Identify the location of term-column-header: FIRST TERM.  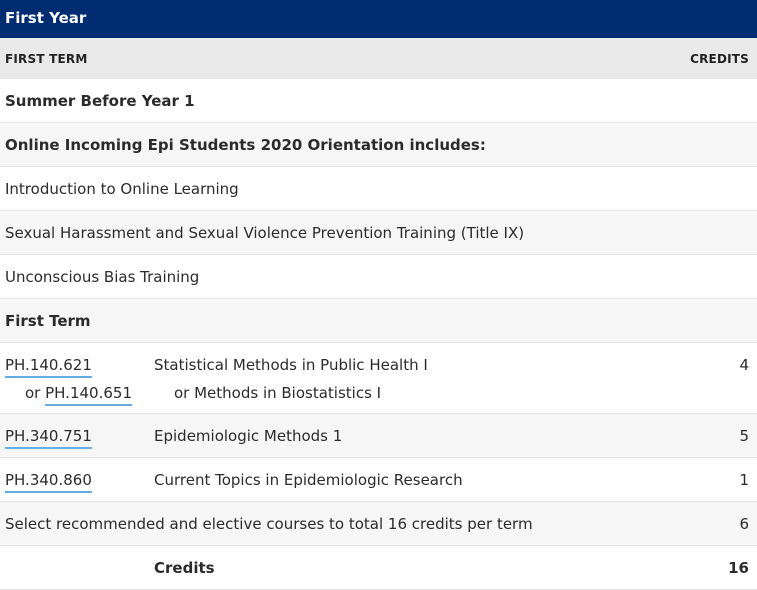
(46, 58).